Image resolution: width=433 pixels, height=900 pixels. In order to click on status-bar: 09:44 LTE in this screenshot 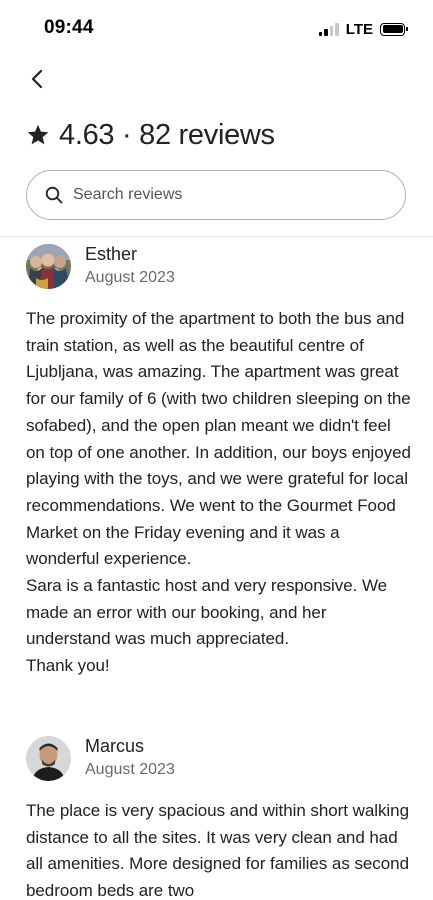, I will do `click(216, 28)`.